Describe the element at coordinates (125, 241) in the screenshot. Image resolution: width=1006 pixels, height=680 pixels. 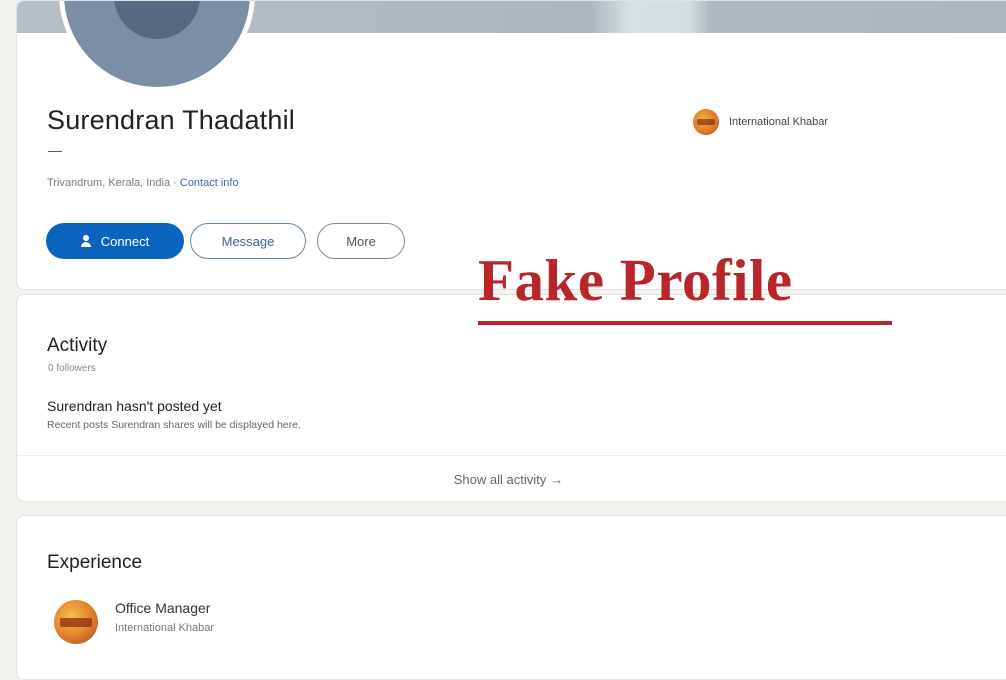
I see `connect-label: Connect` at that location.